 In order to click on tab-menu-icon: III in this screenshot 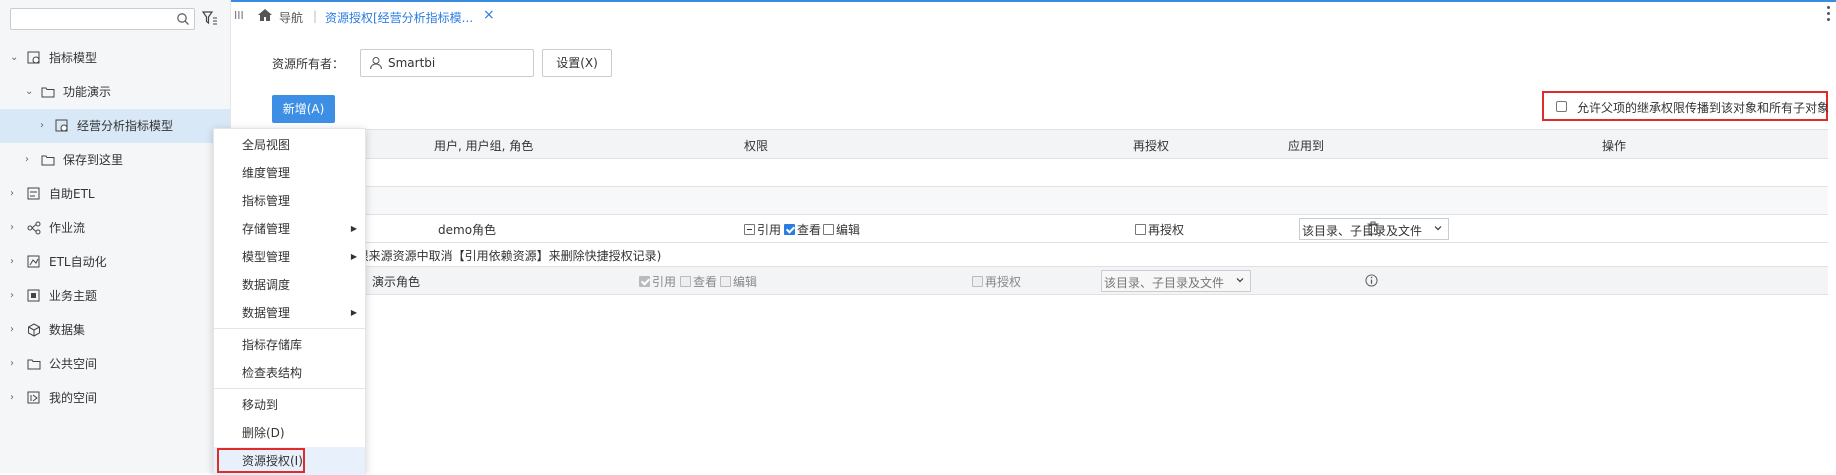, I will do `click(239, 15)`.